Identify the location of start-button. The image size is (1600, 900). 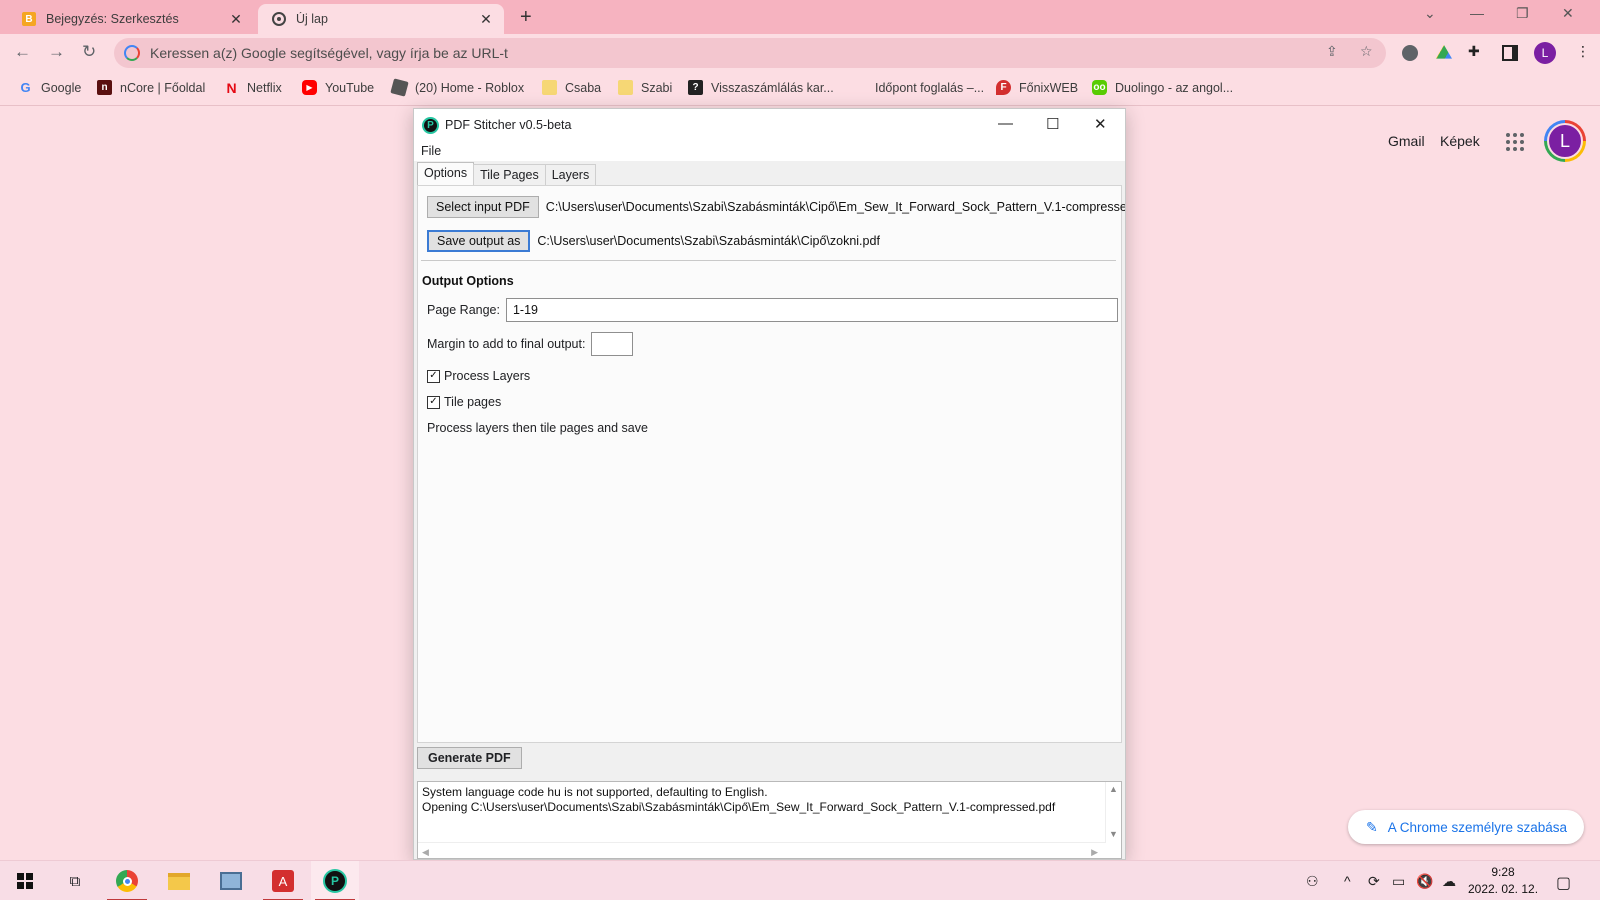
(25, 880).